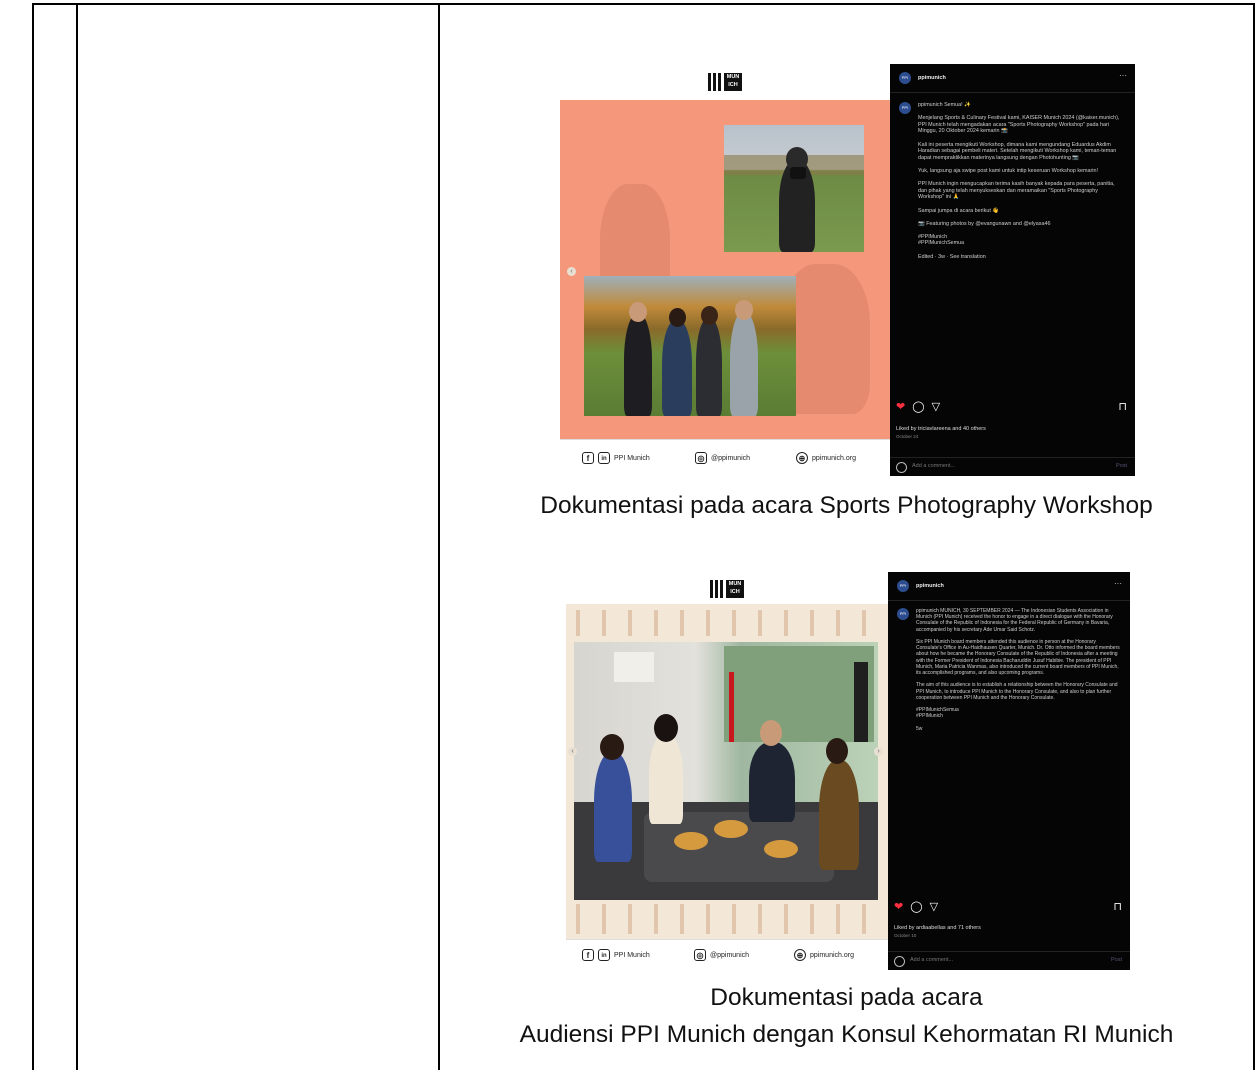 The image size is (1255, 1070). I want to click on diamond-pattern-bottom, so click(727, 919).